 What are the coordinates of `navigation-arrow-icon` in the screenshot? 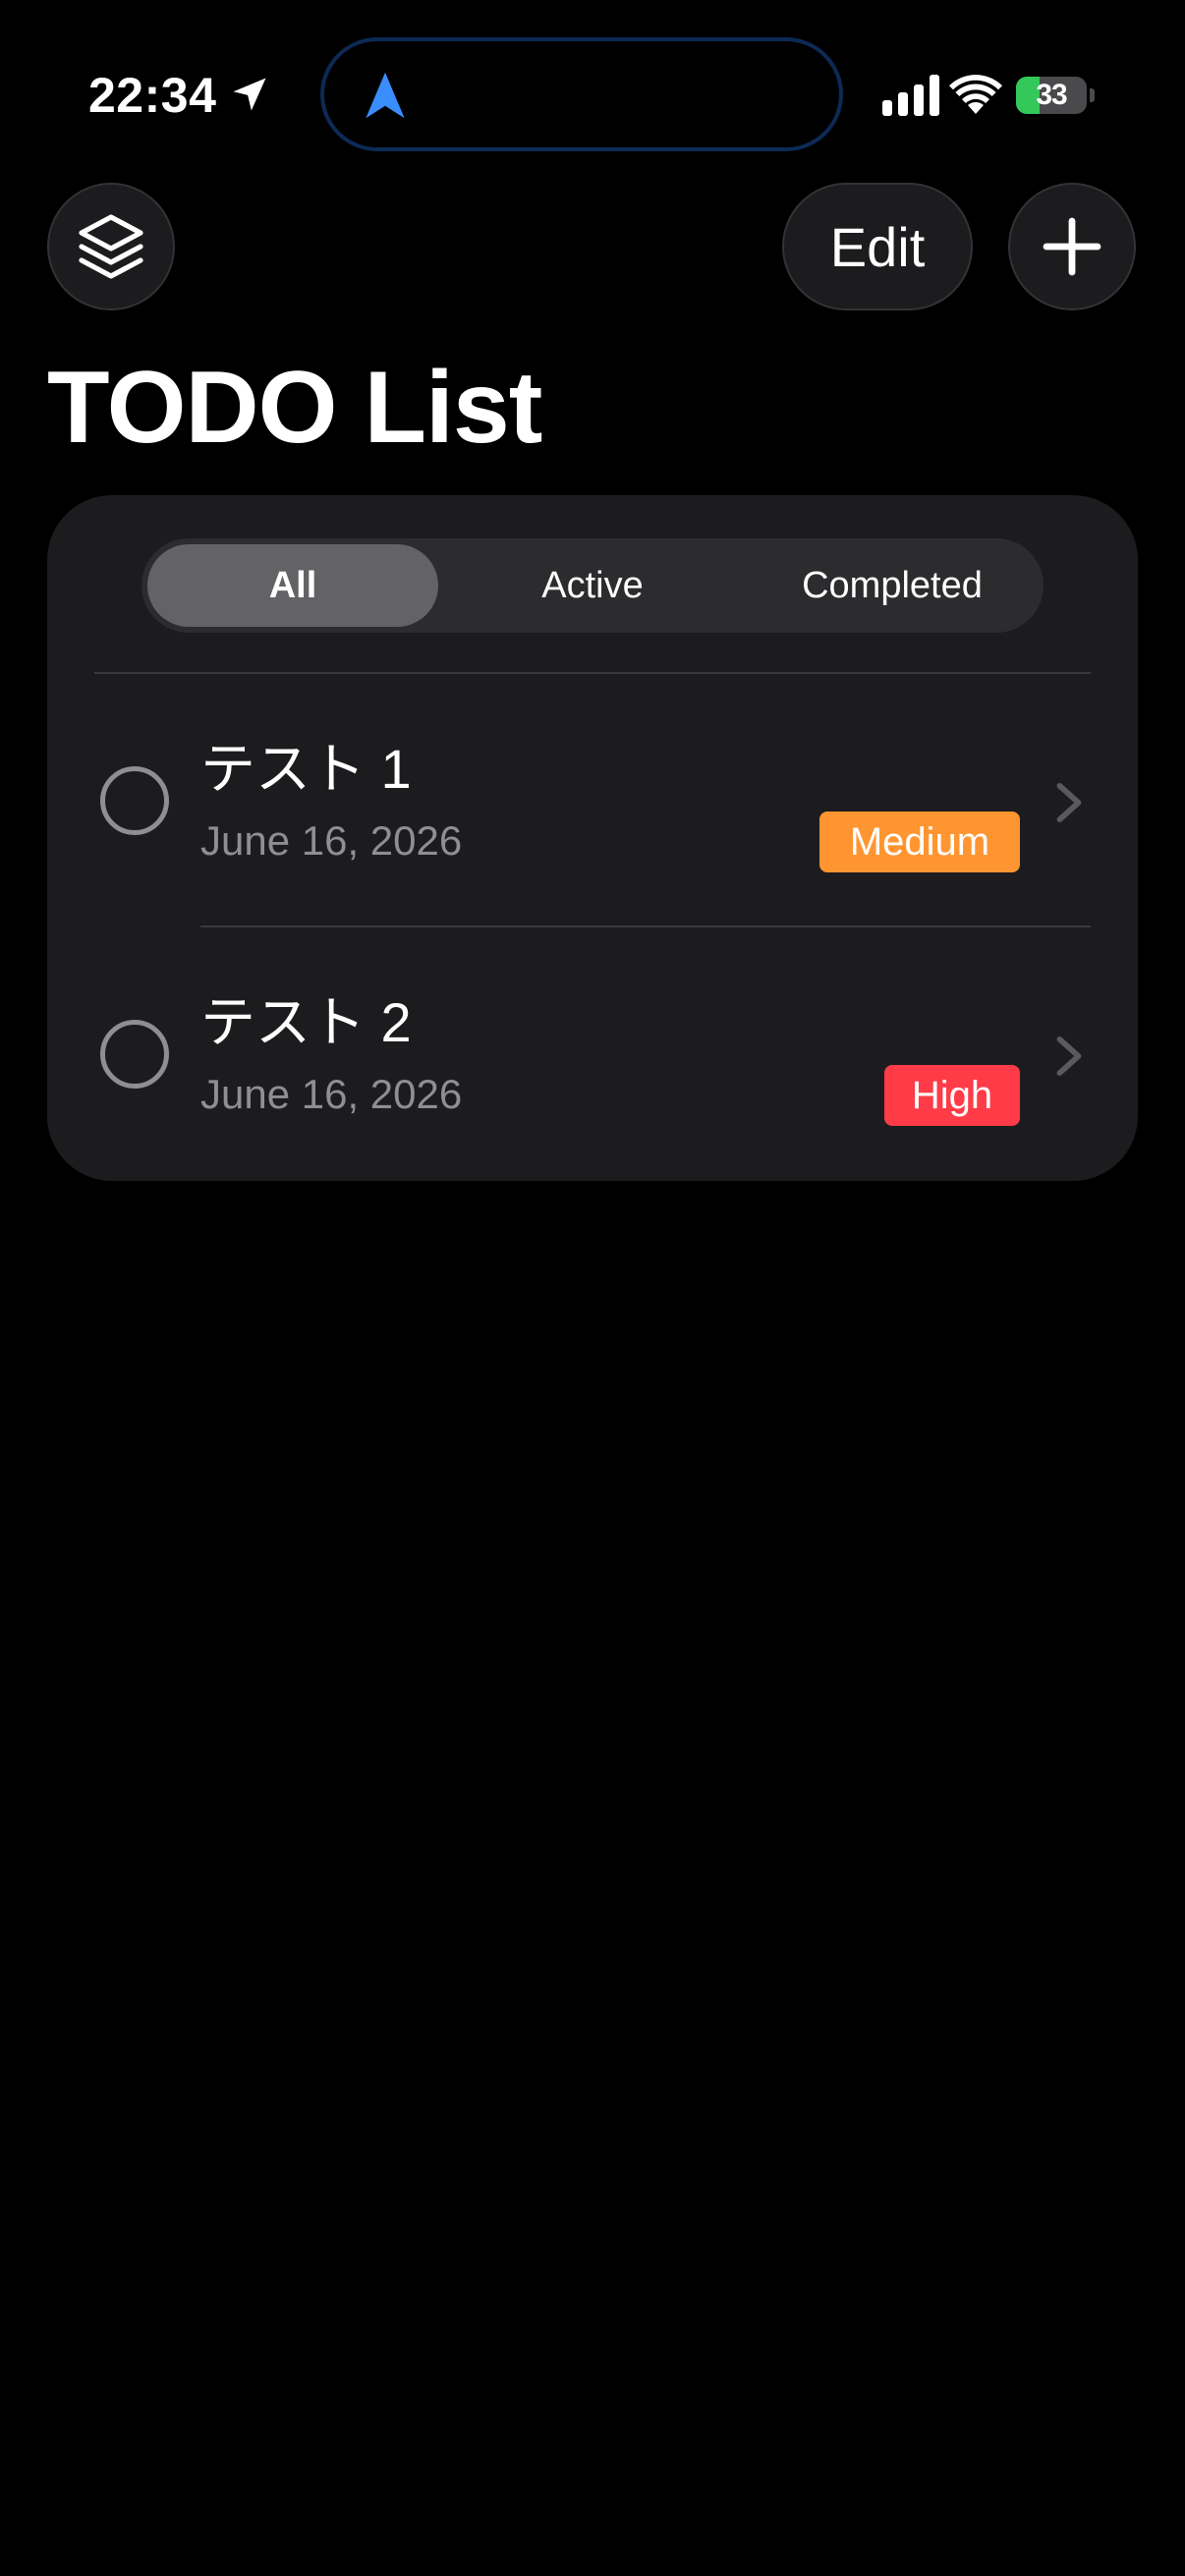 It's located at (385, 95).